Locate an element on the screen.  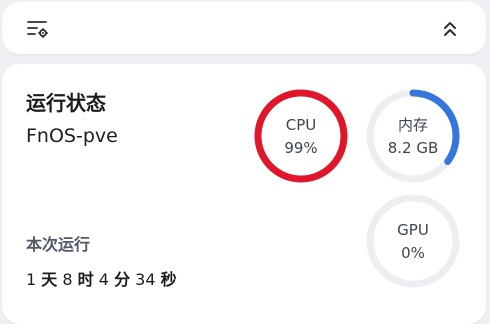
uptime-hours-unit: 时 is located at coordinates (85, 279).